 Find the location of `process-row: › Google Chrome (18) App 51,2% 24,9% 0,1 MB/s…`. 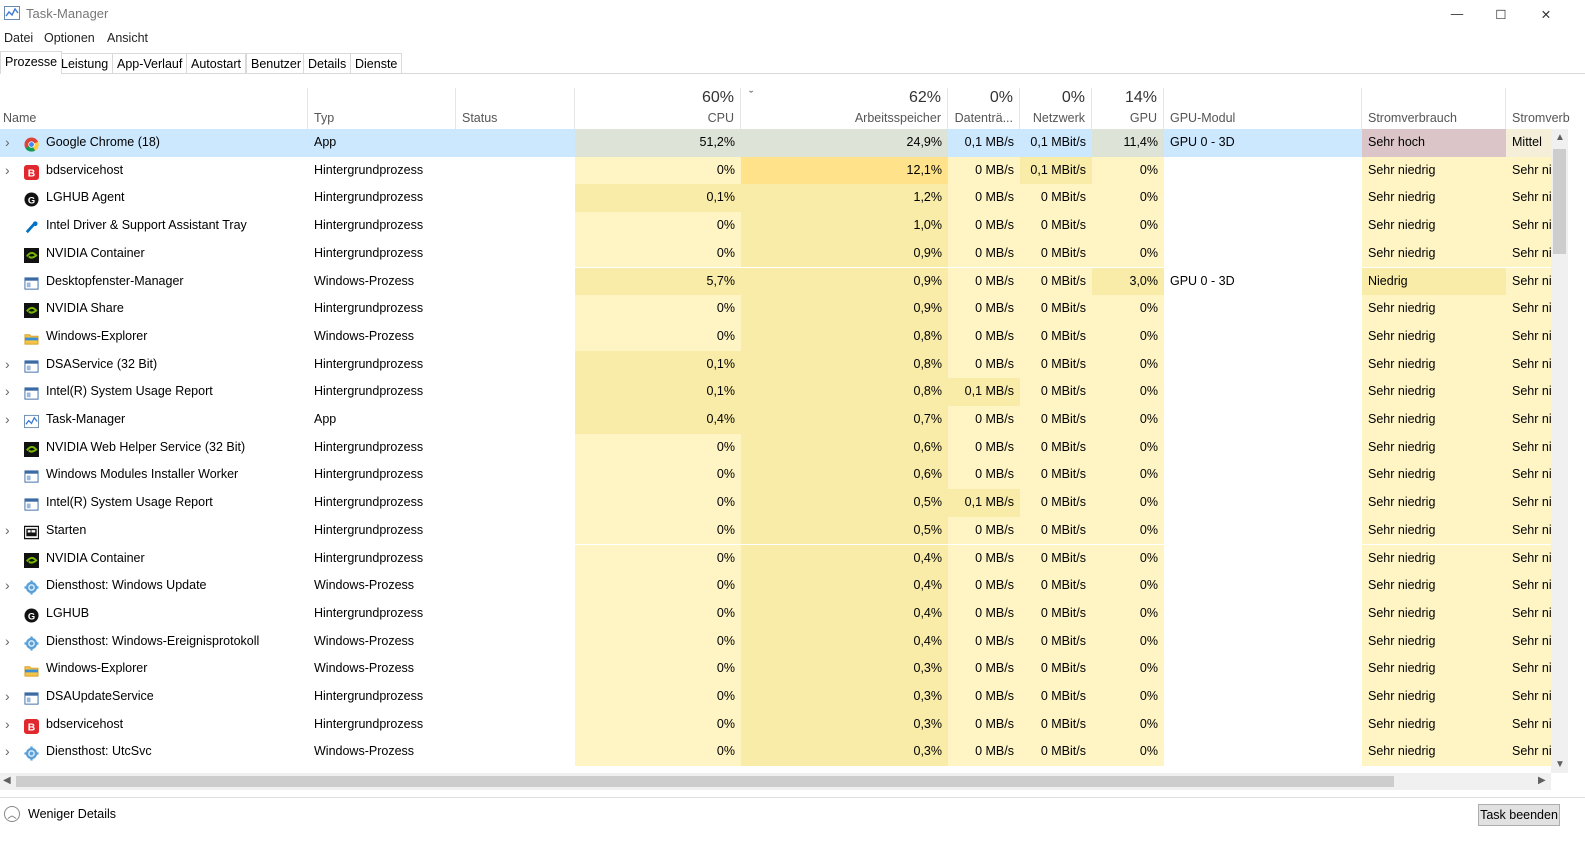

process-row: › Google Chrome (18) App 51,2% 24,9% 0,1 MB/s… is located at coordinates (784, 143).